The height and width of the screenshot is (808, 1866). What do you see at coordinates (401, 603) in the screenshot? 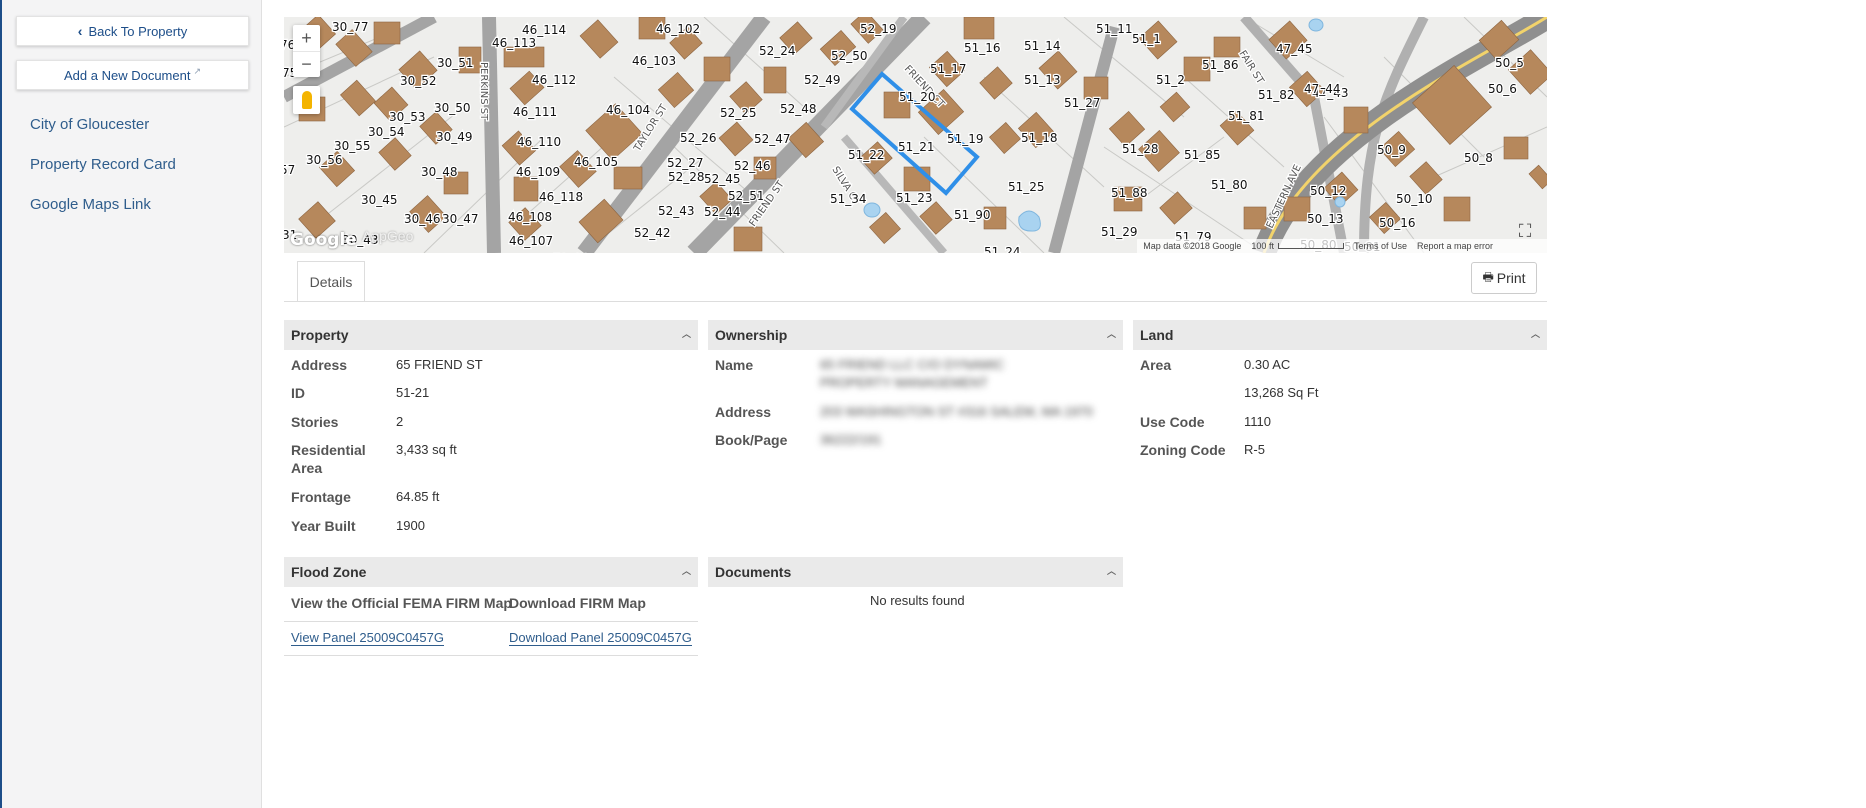
I see `fema-map-column-header: View the Official FEMA FIRM Map` at bounding box center [401, 603].